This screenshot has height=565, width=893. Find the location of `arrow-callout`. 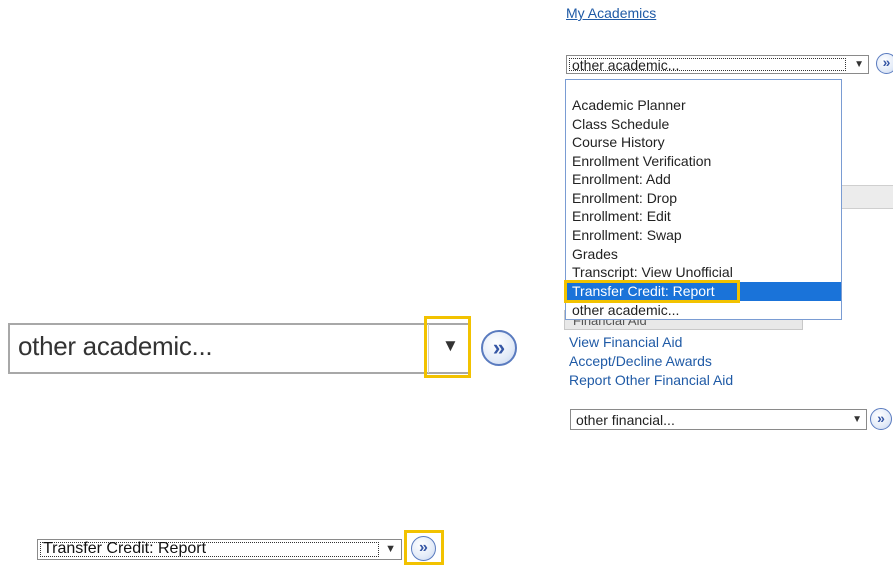

arrow-callout is located at coordinates (447, 347).